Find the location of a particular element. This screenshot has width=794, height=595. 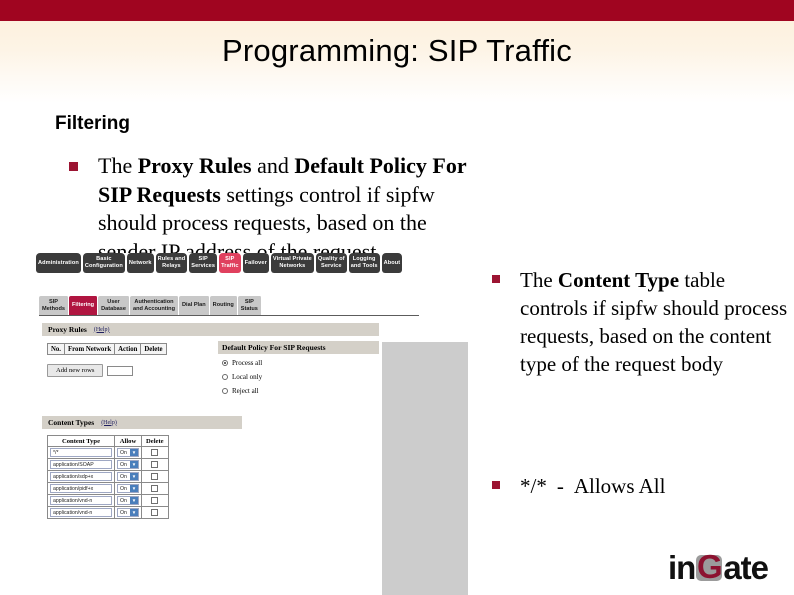

wildcard-description: Allows All is located at coordinates (619, 486).